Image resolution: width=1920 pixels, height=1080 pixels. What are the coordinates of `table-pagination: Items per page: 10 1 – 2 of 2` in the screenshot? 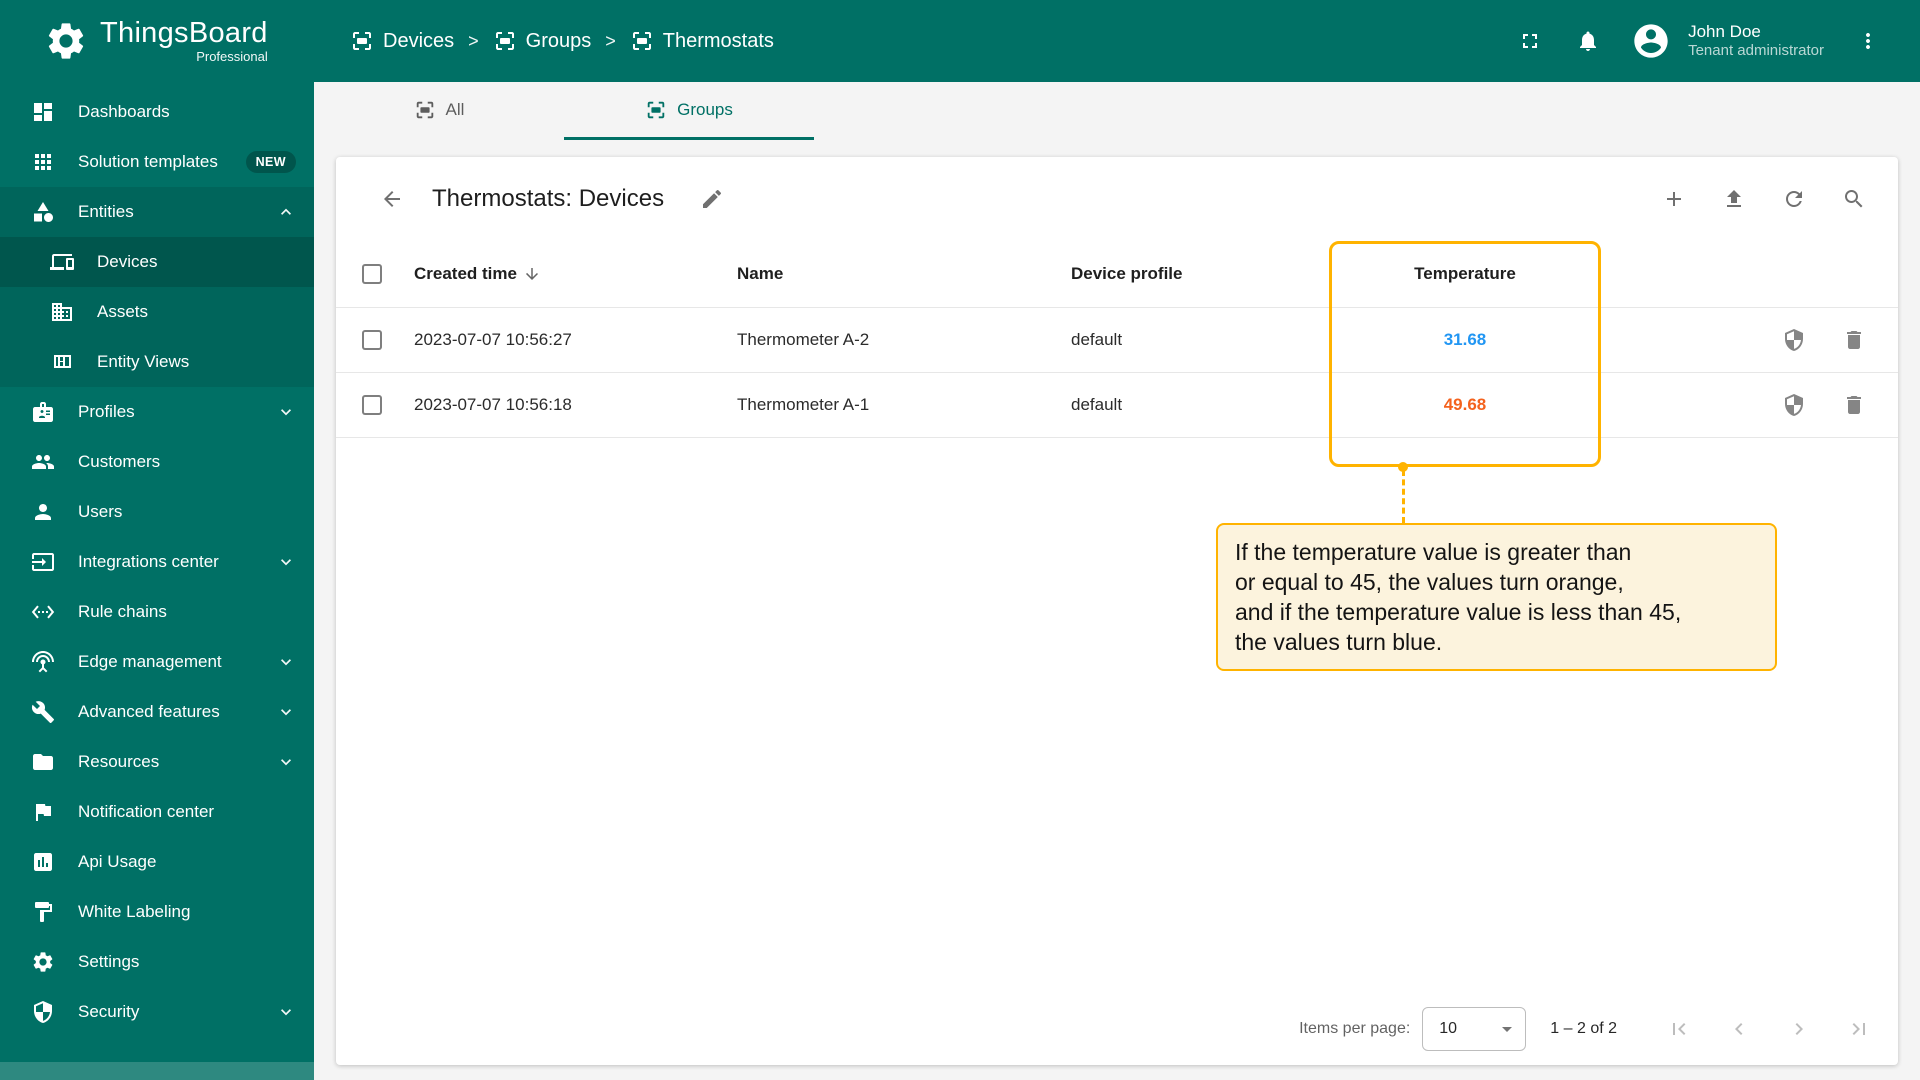 It's located at (1117, 1029).